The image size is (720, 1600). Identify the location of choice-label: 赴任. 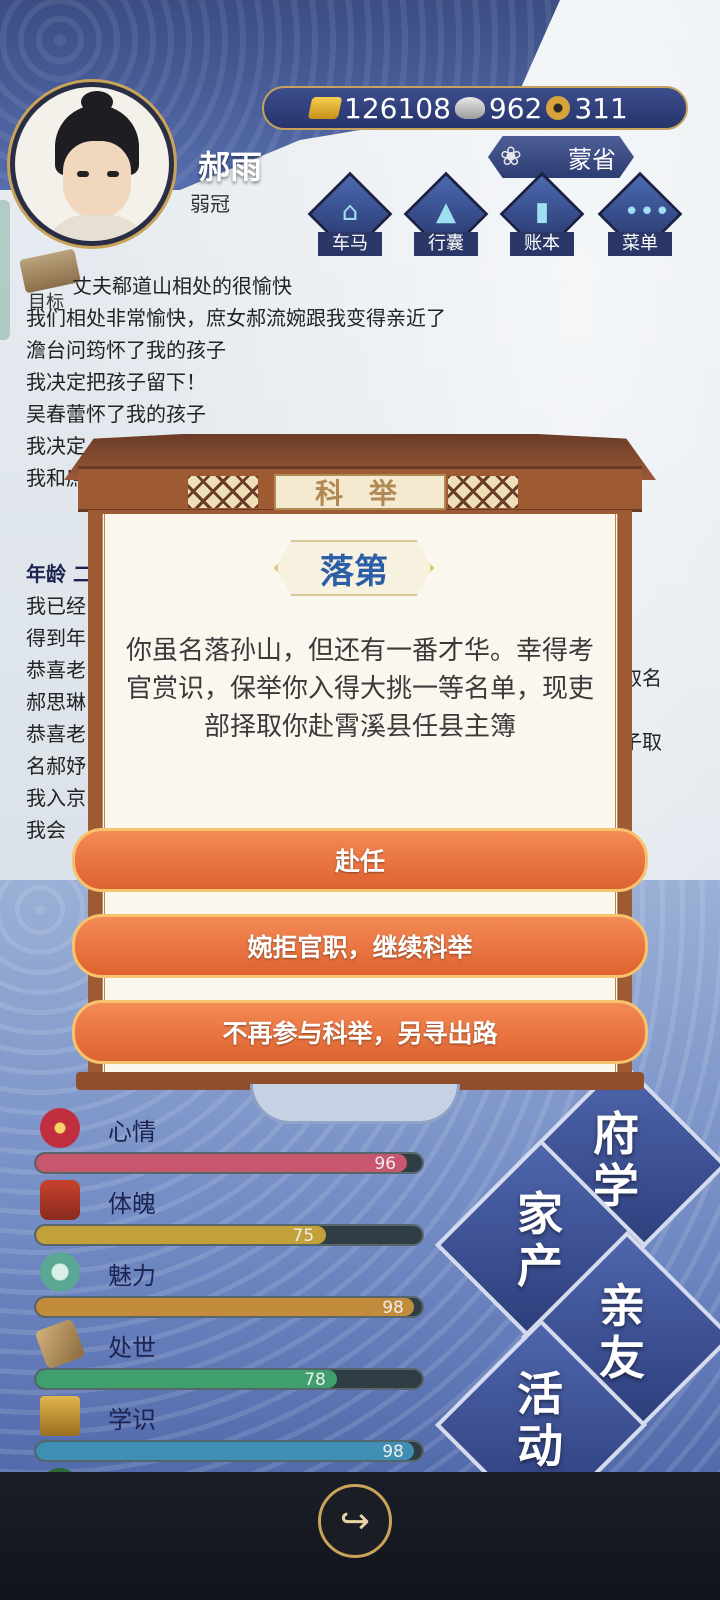
(359, 861).